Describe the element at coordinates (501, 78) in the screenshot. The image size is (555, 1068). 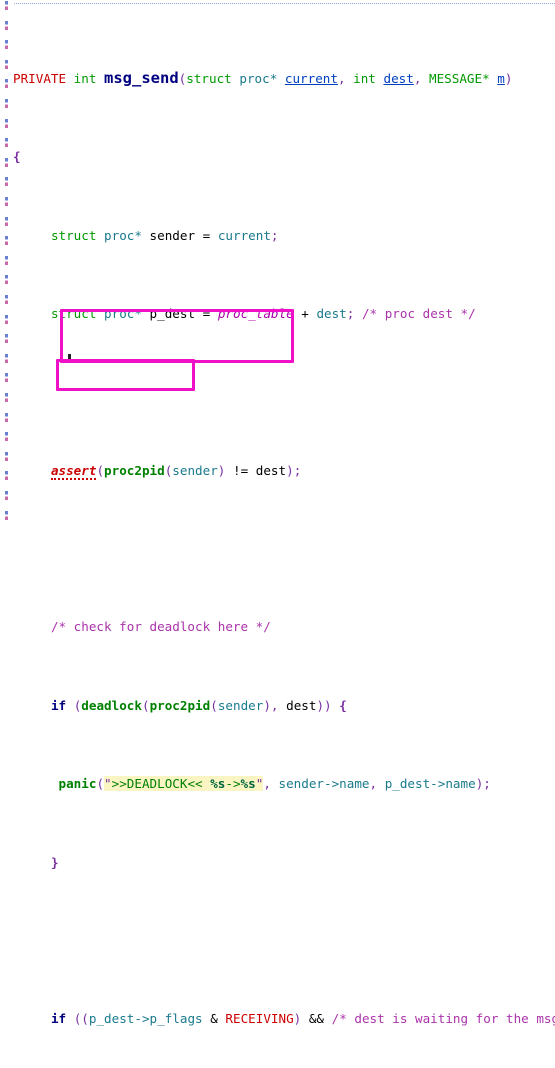
I see `token-param-m: m` at that location.